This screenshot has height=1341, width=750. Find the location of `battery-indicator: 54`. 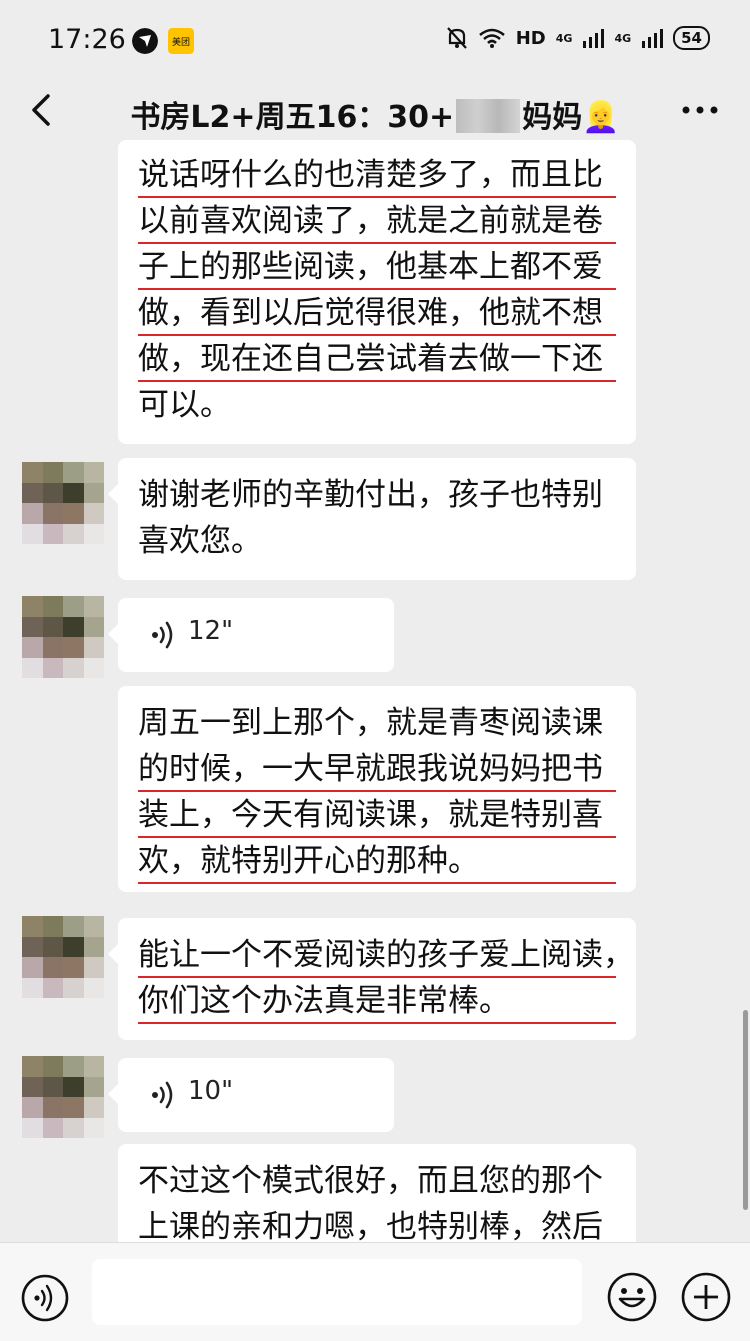

battery-indicator: 54 is located at coordinates (691, 38).